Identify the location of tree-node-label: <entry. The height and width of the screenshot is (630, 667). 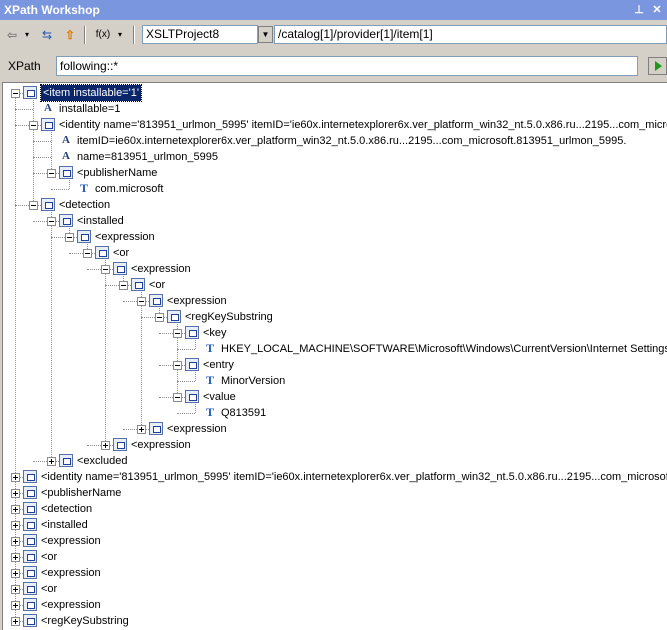
(218, 365).